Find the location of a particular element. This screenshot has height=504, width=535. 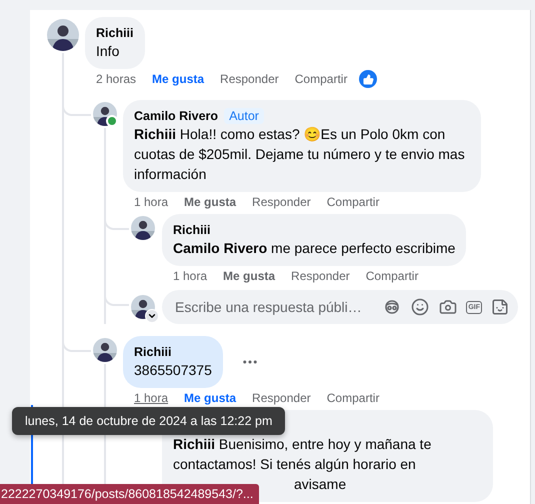

emoji-icon is located at coordinates (420, 307).